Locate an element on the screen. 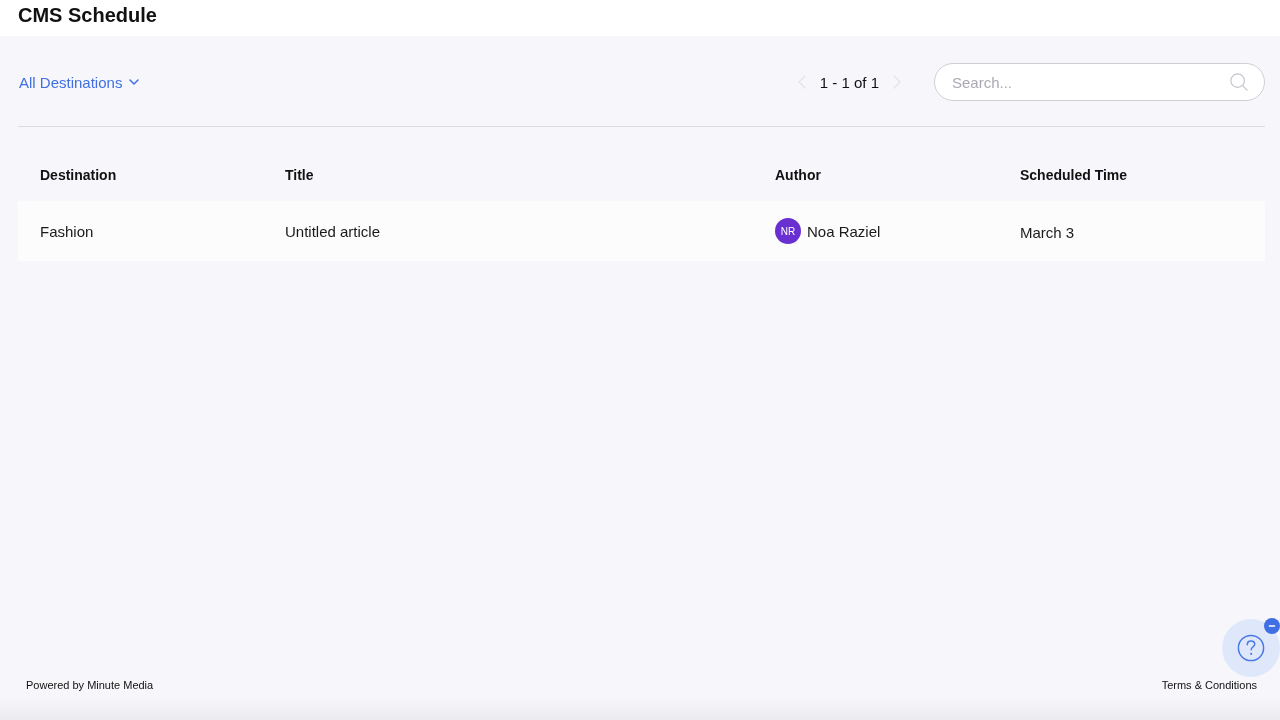 Image resolution: width=1280 pixels, height=720 pixels. minus-icon is located at coordinates (1272, 626).